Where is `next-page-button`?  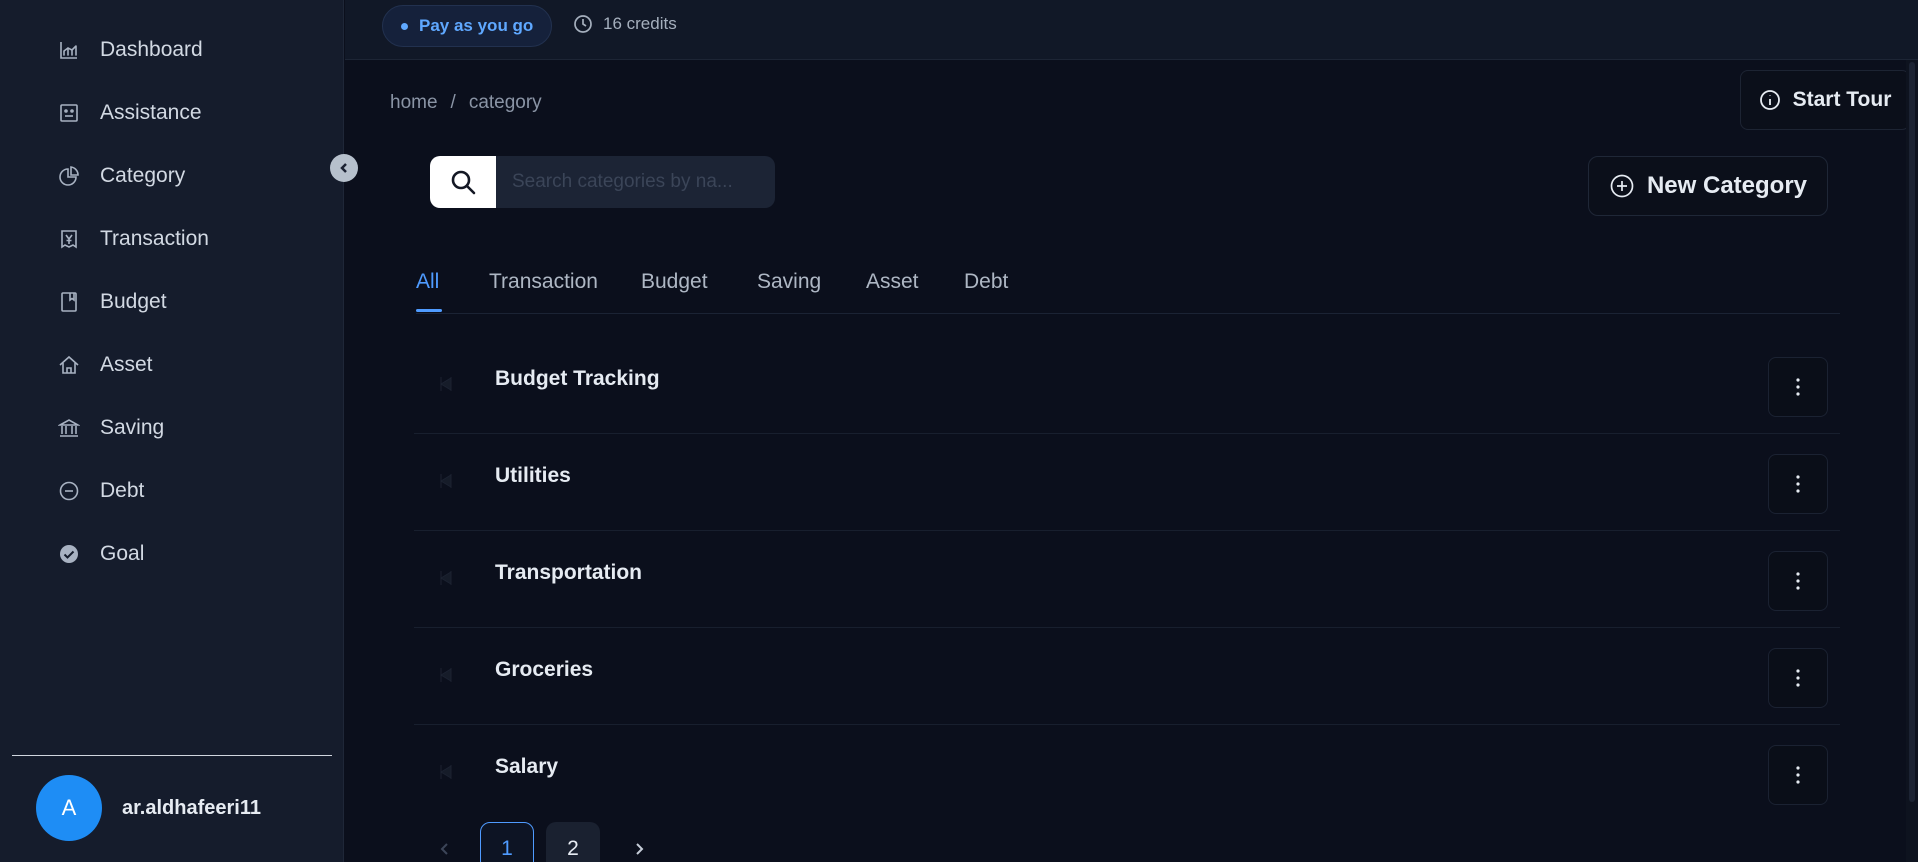
next-page-button is located at coordinates (639, 845).